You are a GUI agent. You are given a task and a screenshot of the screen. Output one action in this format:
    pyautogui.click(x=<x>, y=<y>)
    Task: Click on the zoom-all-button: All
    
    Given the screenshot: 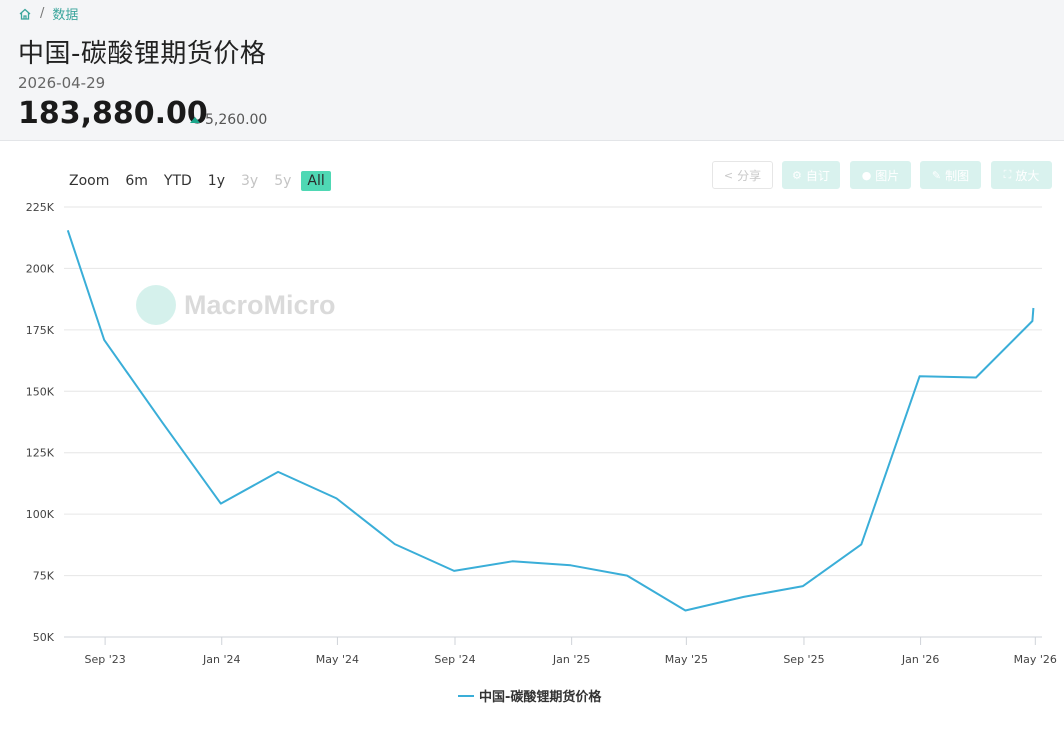 What is the action you would take?
    pyautogui.click(x=316, y=181)
    